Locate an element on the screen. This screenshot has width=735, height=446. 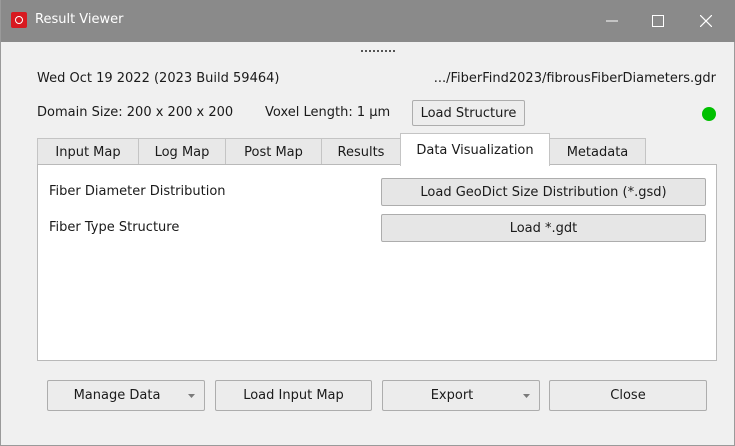
fiber-type-structure-label: Fiber Type Structure is located at coordinates (114, 227).